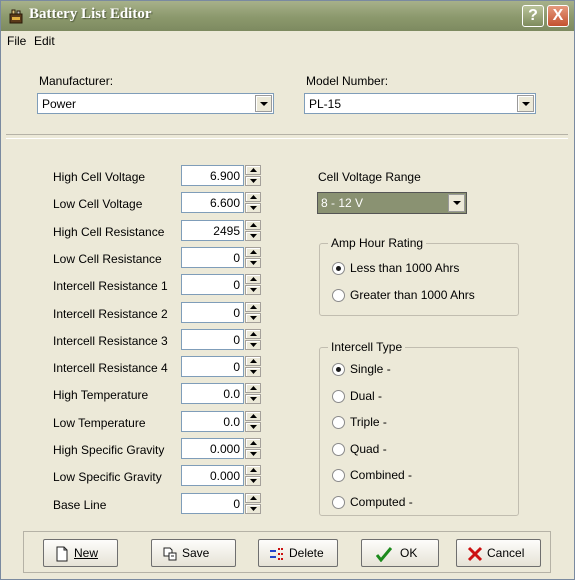  What do you see at coordinates (412, 295) in the screenshot?
I see `amp-hour-option-label: Greater than 1000 Ahrs` at bounding box center [412, 295].